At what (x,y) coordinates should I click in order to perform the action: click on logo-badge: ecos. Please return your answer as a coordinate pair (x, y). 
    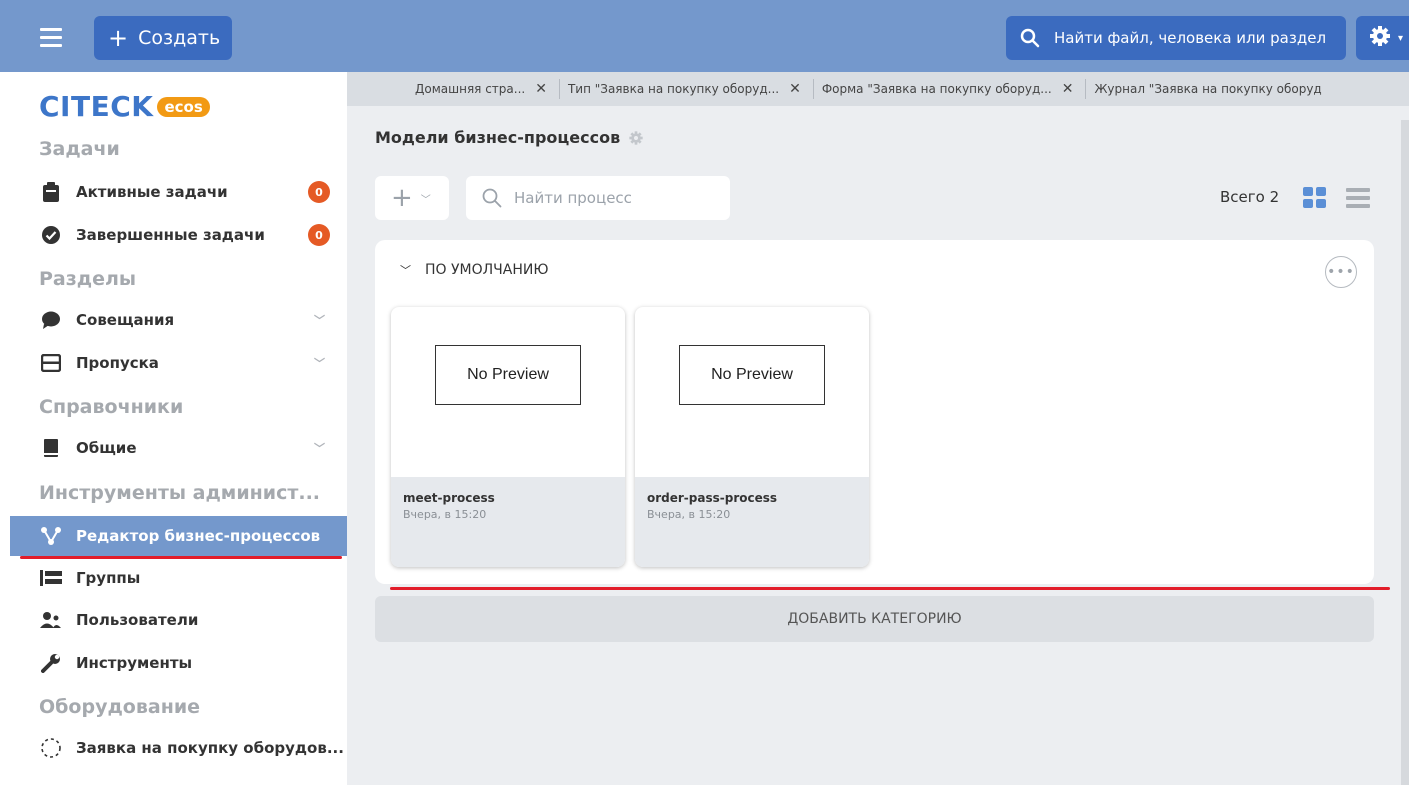
    Looking at the image, I should click on (183, 106).